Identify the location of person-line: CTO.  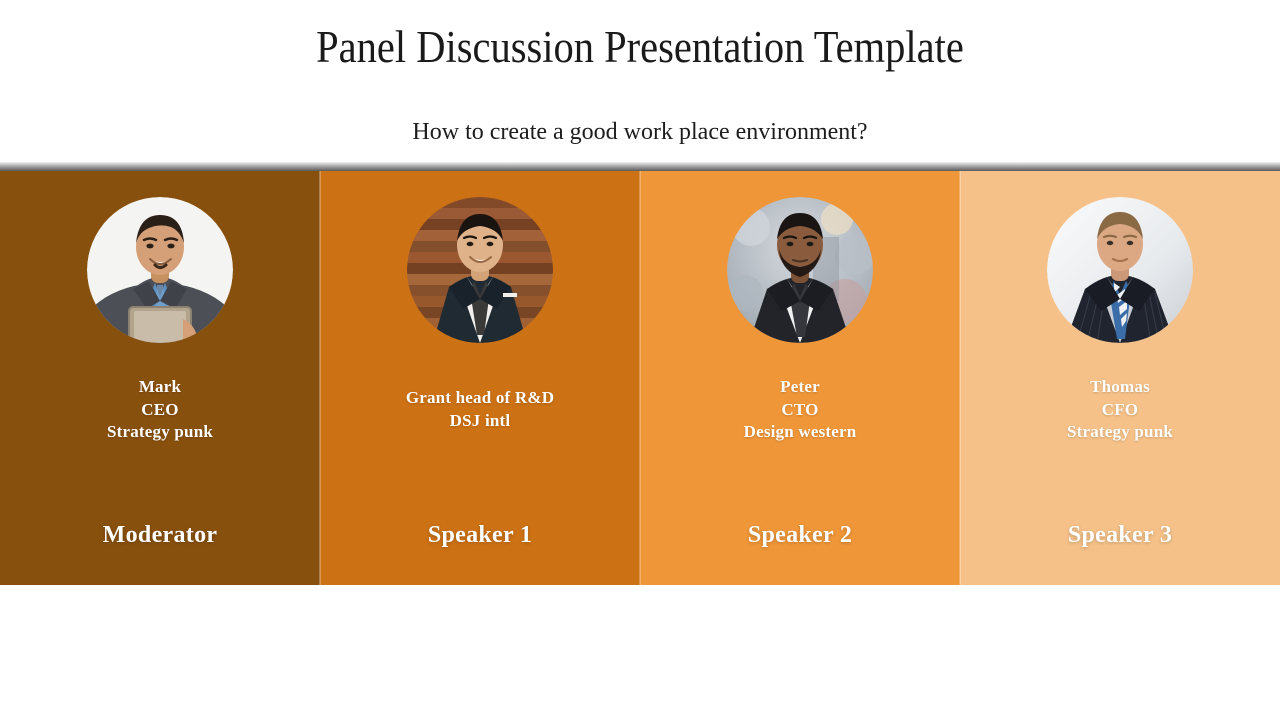
(800, 409).